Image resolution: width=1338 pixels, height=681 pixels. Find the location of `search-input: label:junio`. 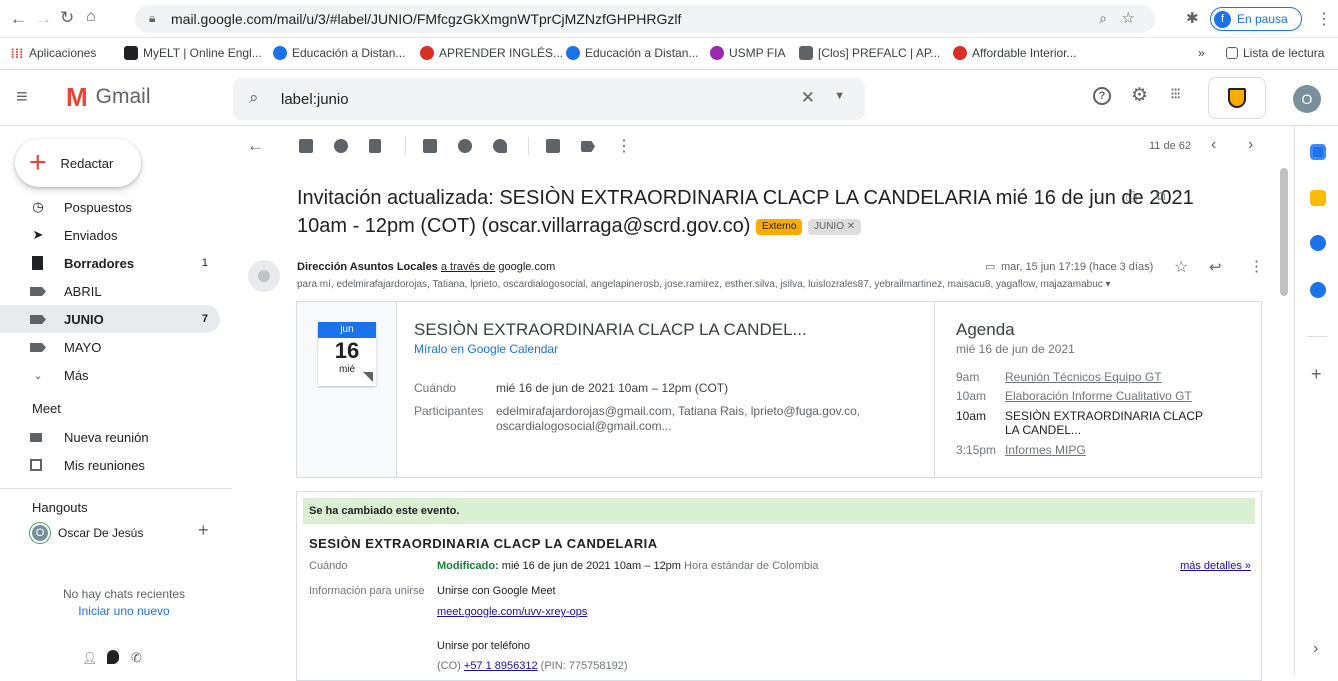

search-input: label:junio is located at coordinates (315, 99).